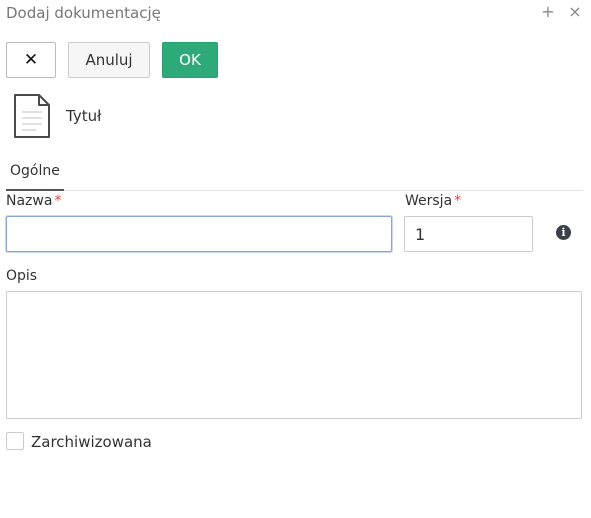 The image size is (591, 518). Describe the element at coordinates (295, 14) in the screenshot. I see `dialog-header: Dodaj dokumentację + ×` at that location.